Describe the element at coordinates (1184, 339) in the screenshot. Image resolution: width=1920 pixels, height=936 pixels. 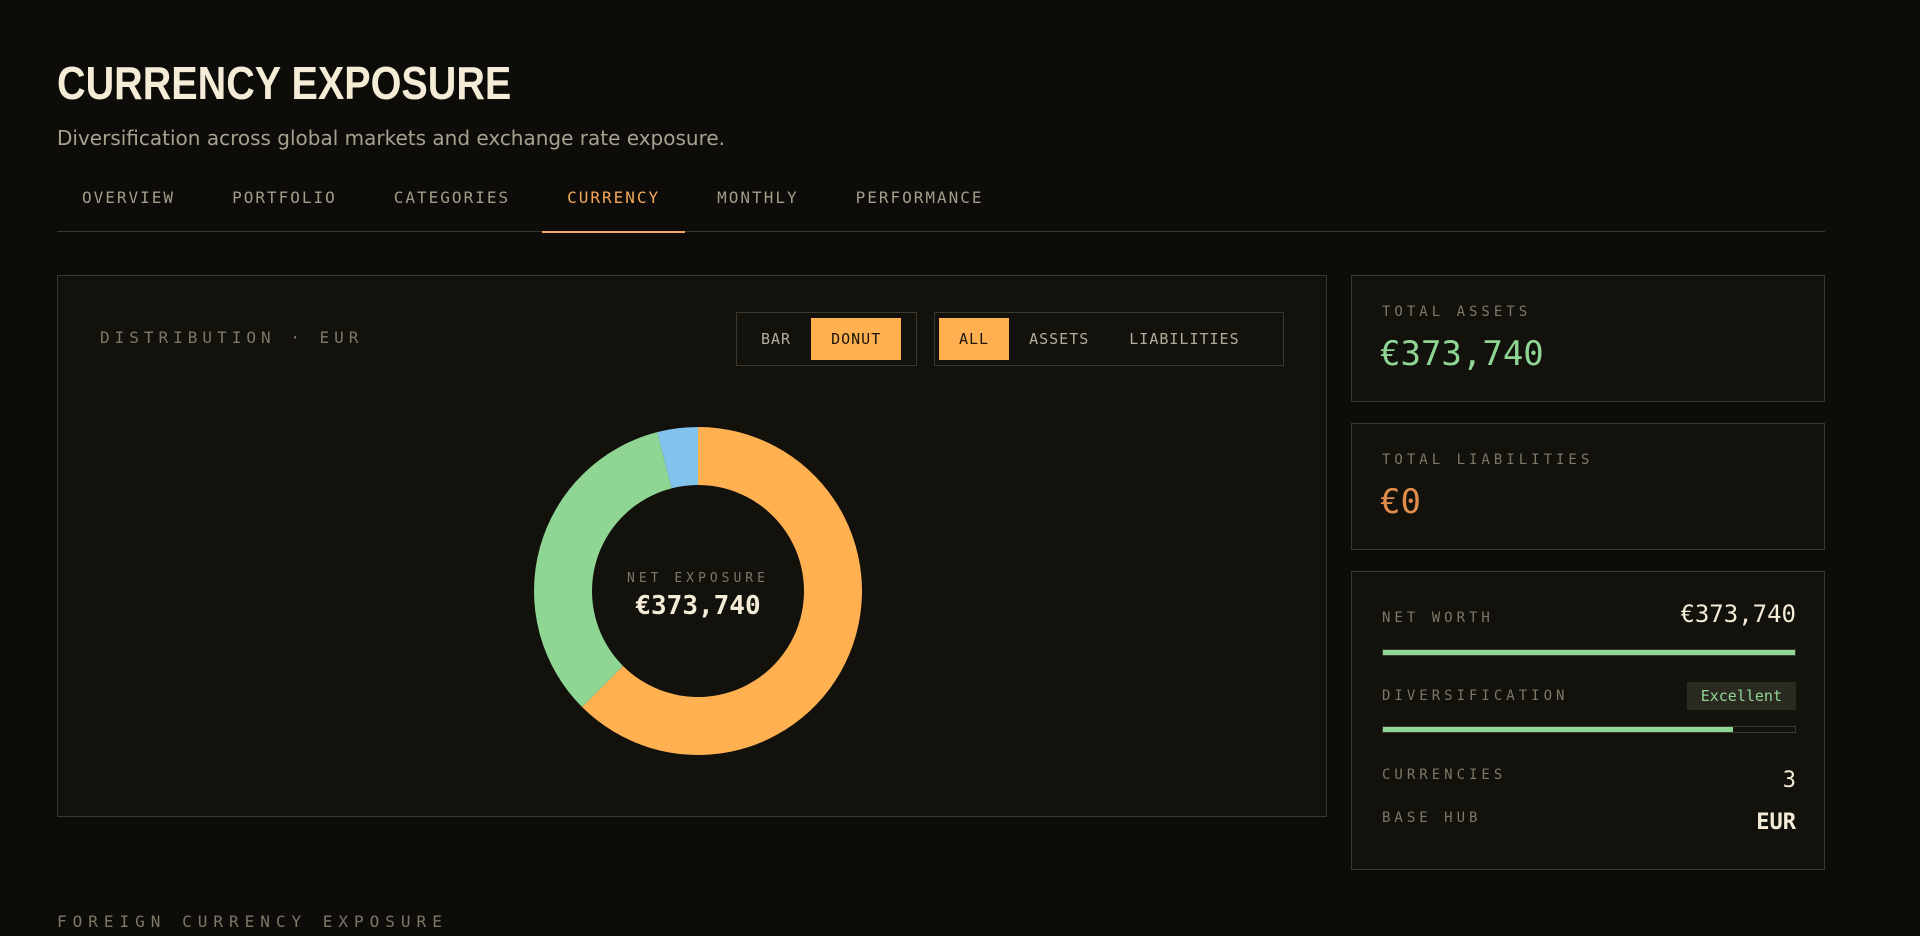
I see `filter-liabilities-button: LIABILITIES` at that location.